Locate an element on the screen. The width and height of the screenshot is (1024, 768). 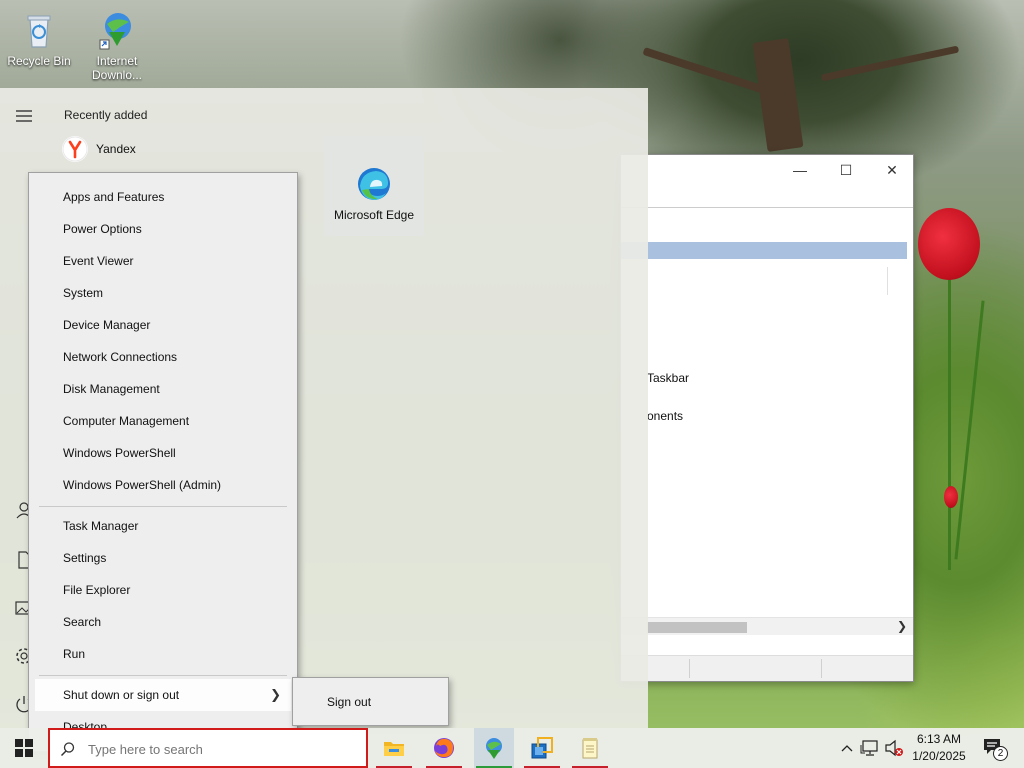
menu-item-apps-and-features: Apps and Features is located at coordinates (163, 197).